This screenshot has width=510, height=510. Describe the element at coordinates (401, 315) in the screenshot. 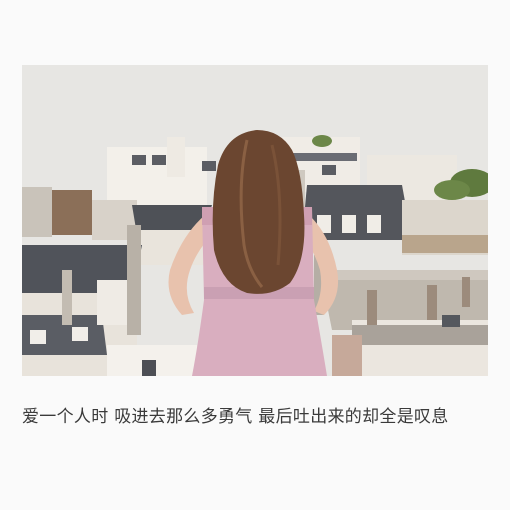

I see `right-buildings` at that location.